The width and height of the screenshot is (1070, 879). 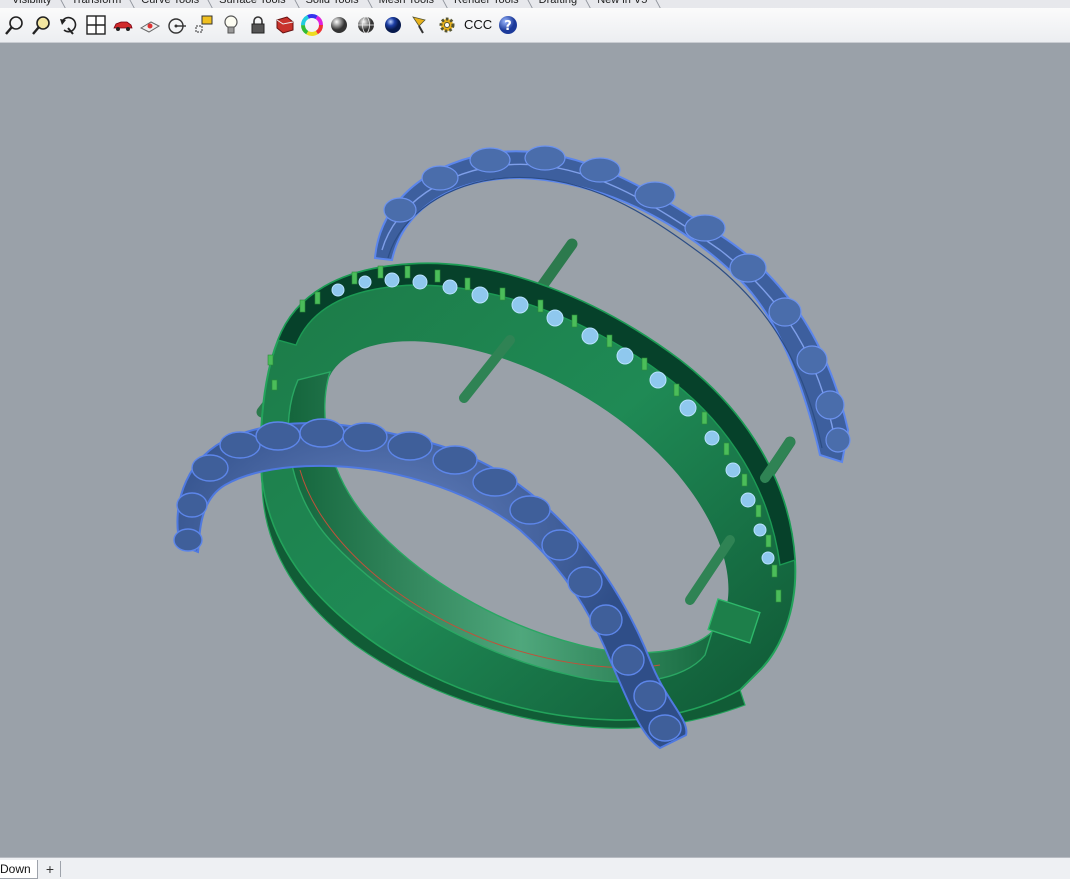 I want to click on material-icon, so click(x=285, y=25).